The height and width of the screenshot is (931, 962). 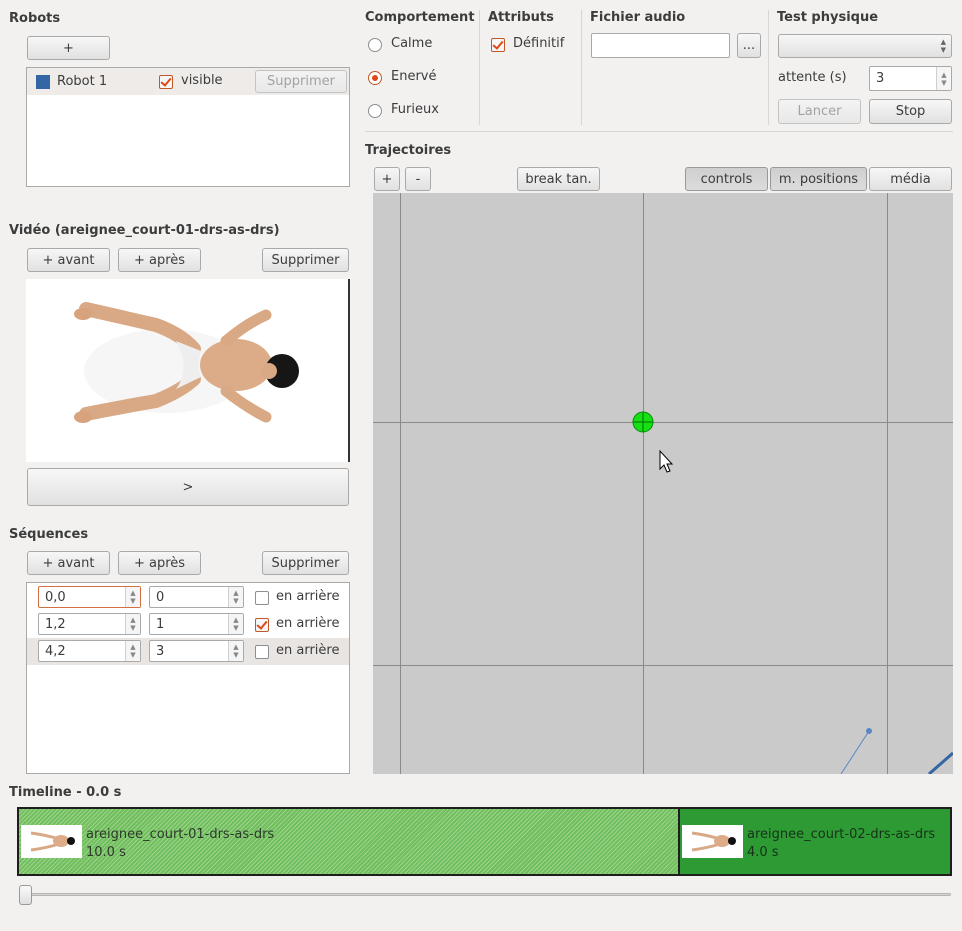 I want to click on sequence-start-value: 0,0, so click(x=55, y=597).